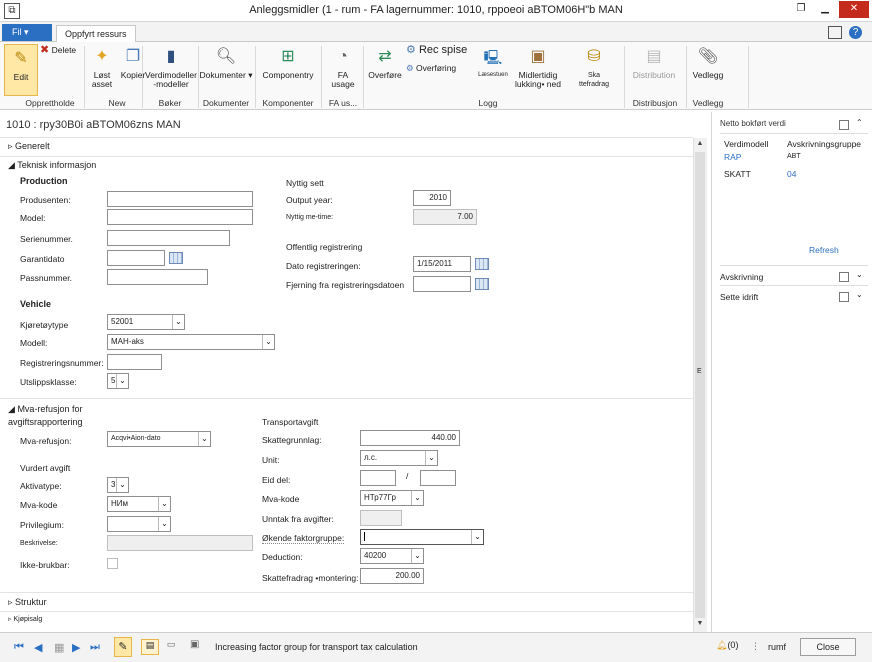 This screenshot has width=872, height=662. I want to click on group-components: Komponenter, so click(288, 103).